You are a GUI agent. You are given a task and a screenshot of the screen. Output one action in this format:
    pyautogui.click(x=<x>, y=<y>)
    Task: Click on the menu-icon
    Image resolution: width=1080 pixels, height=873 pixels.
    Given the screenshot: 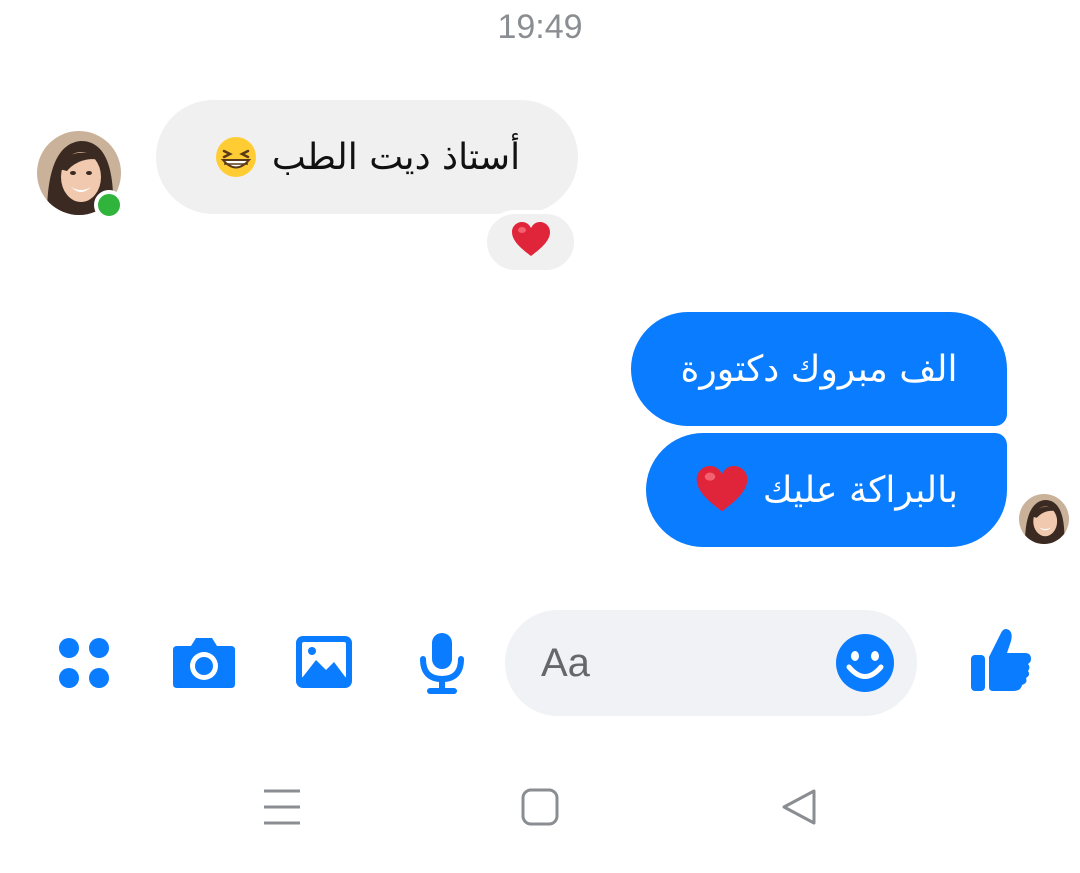 What is the action you would take?
    pyautogui.click(x=282, y=807)
    